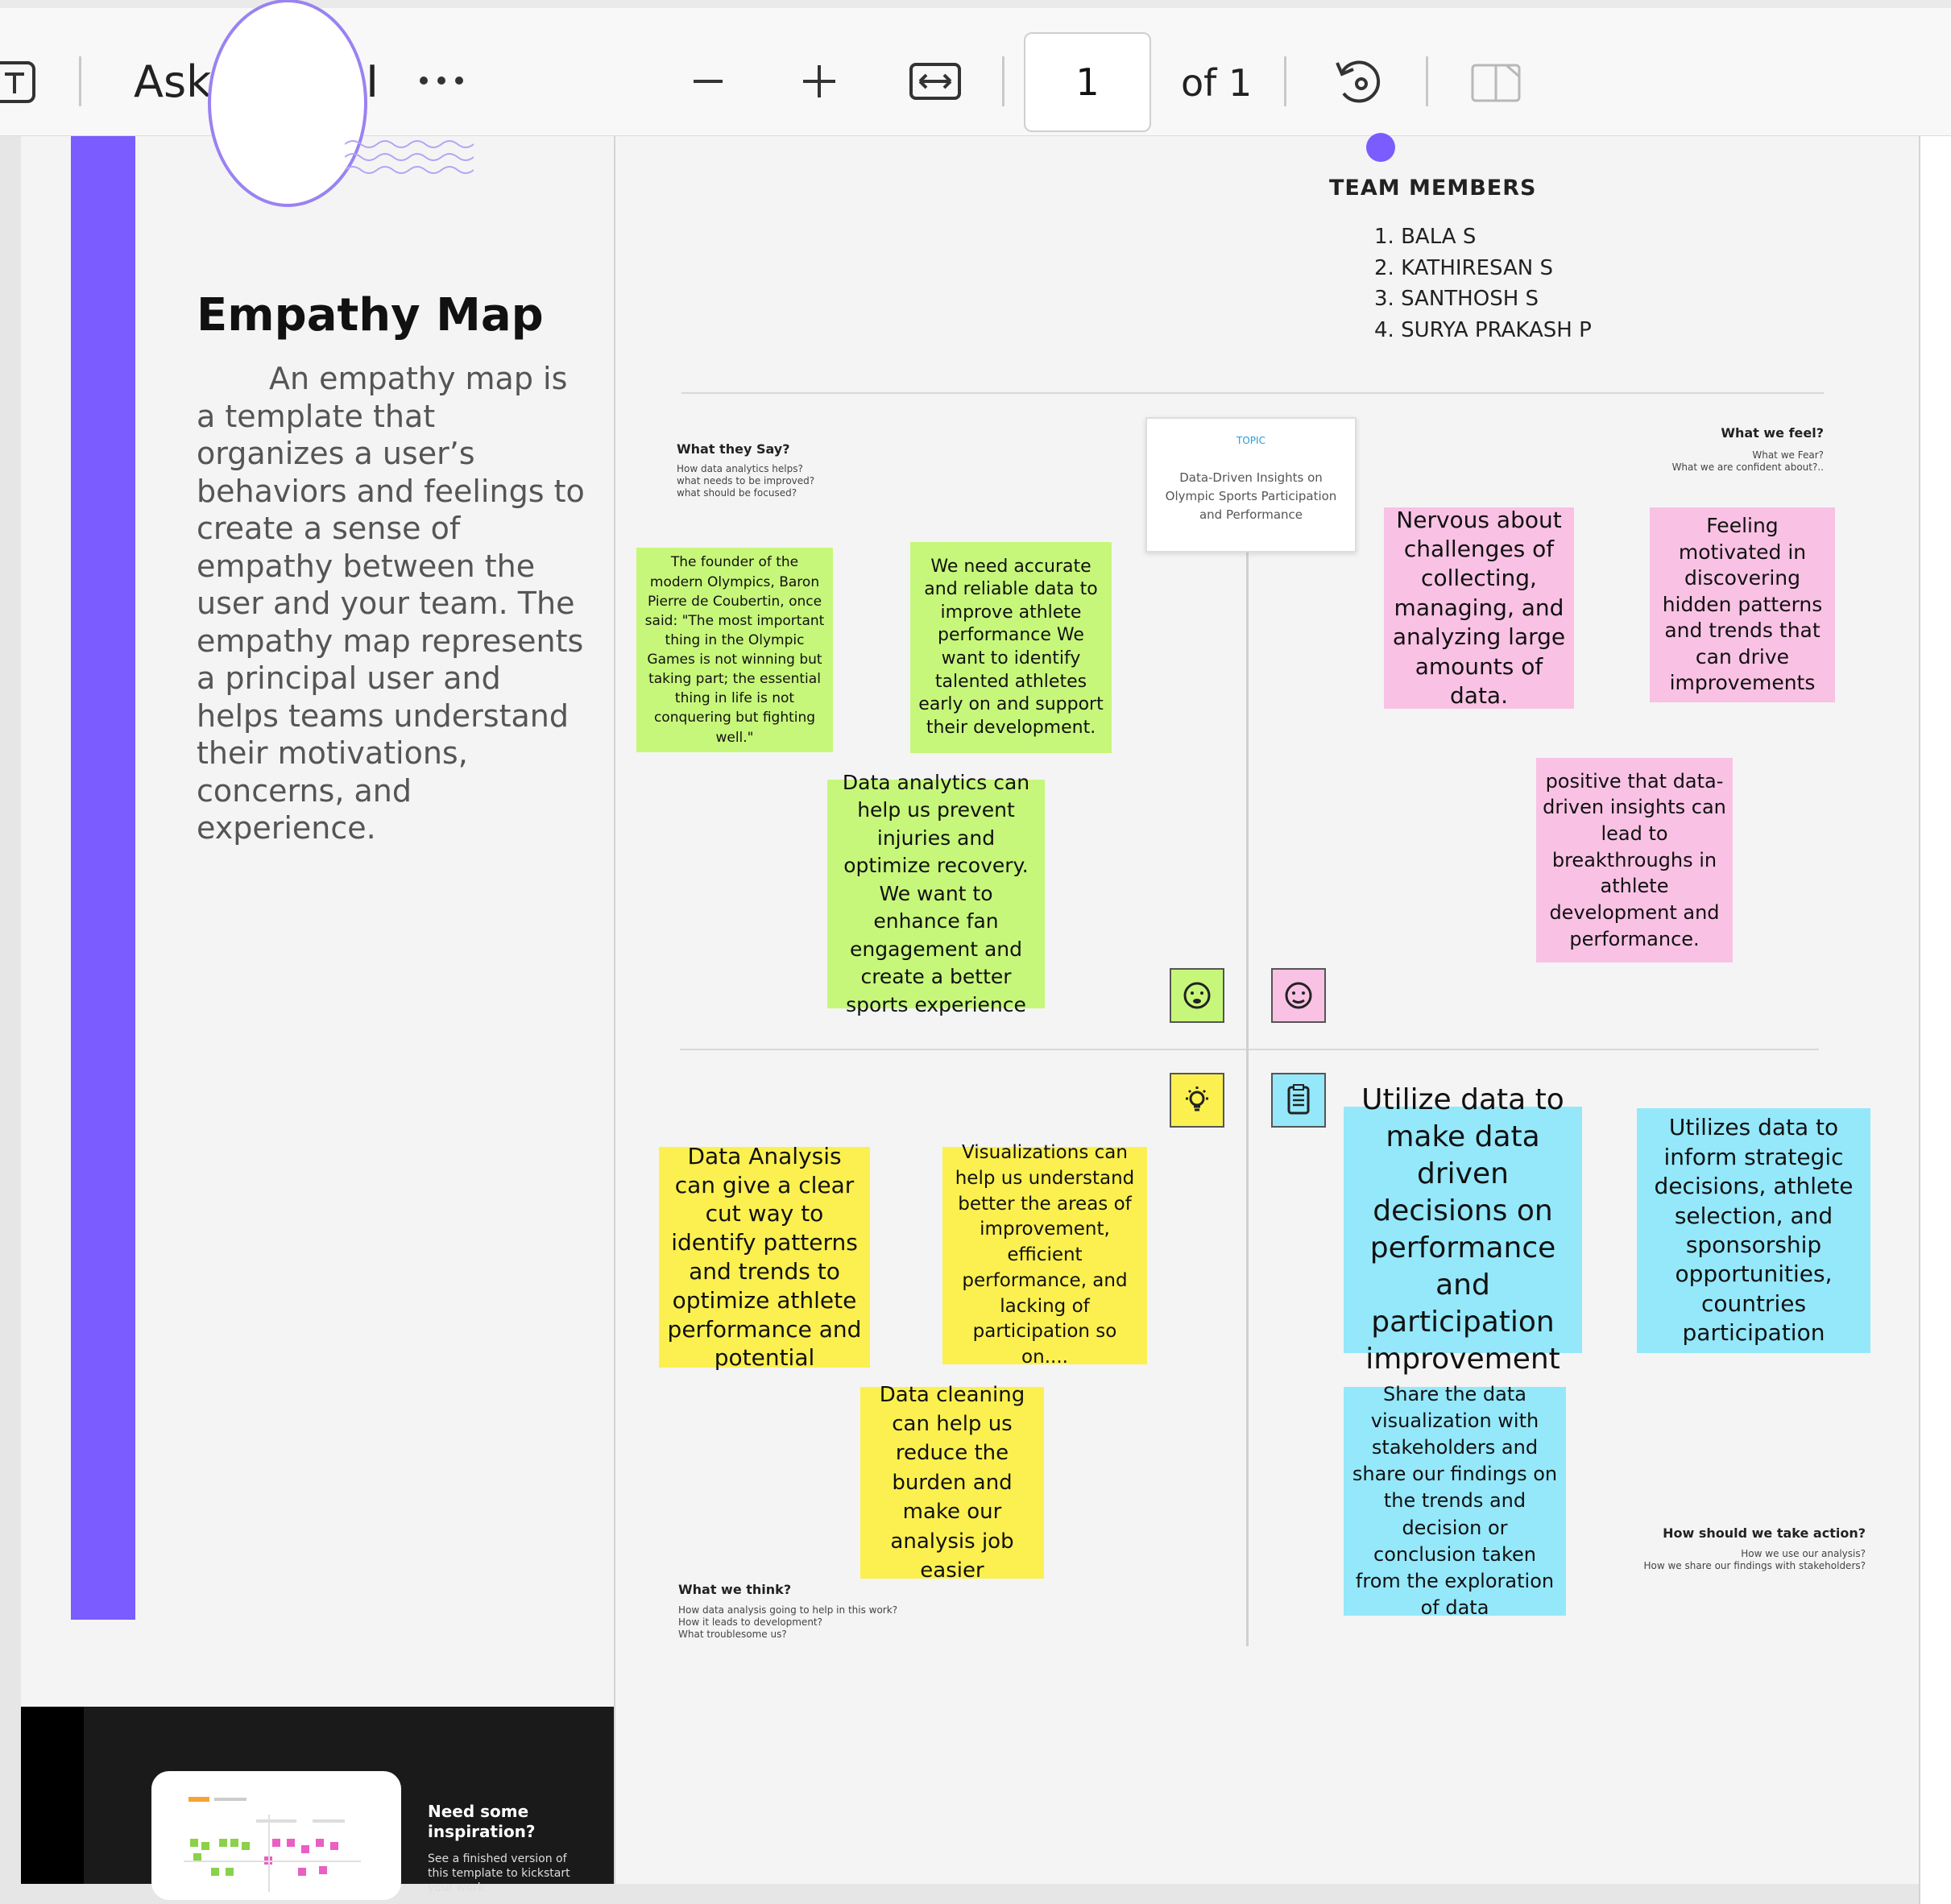 This screenshot has height=1904, width=1951. Describe the element at coordinates (935, 81) in the screenshot. I see `fit-width-icon` at that location.